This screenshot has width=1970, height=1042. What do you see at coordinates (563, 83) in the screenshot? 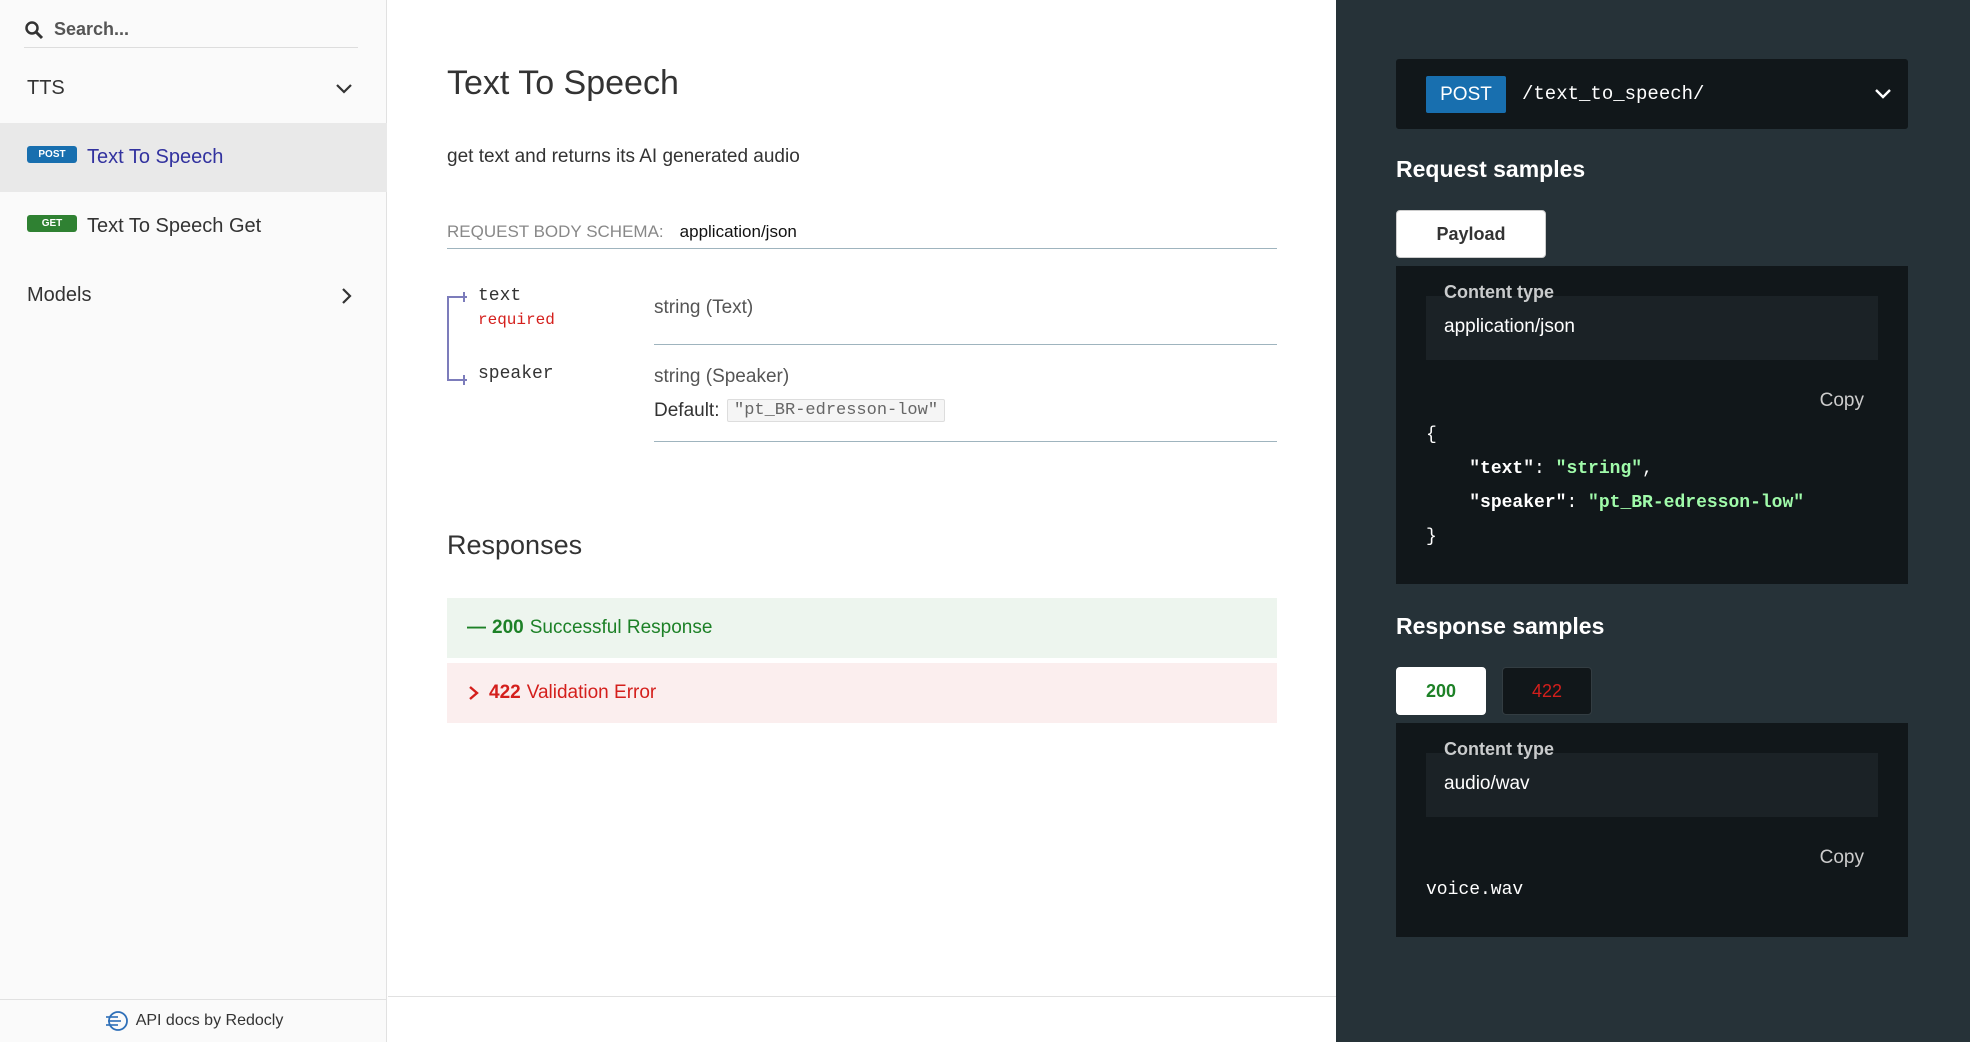
I see `page-title: Text To Speech` at bounding box center [563, 83].